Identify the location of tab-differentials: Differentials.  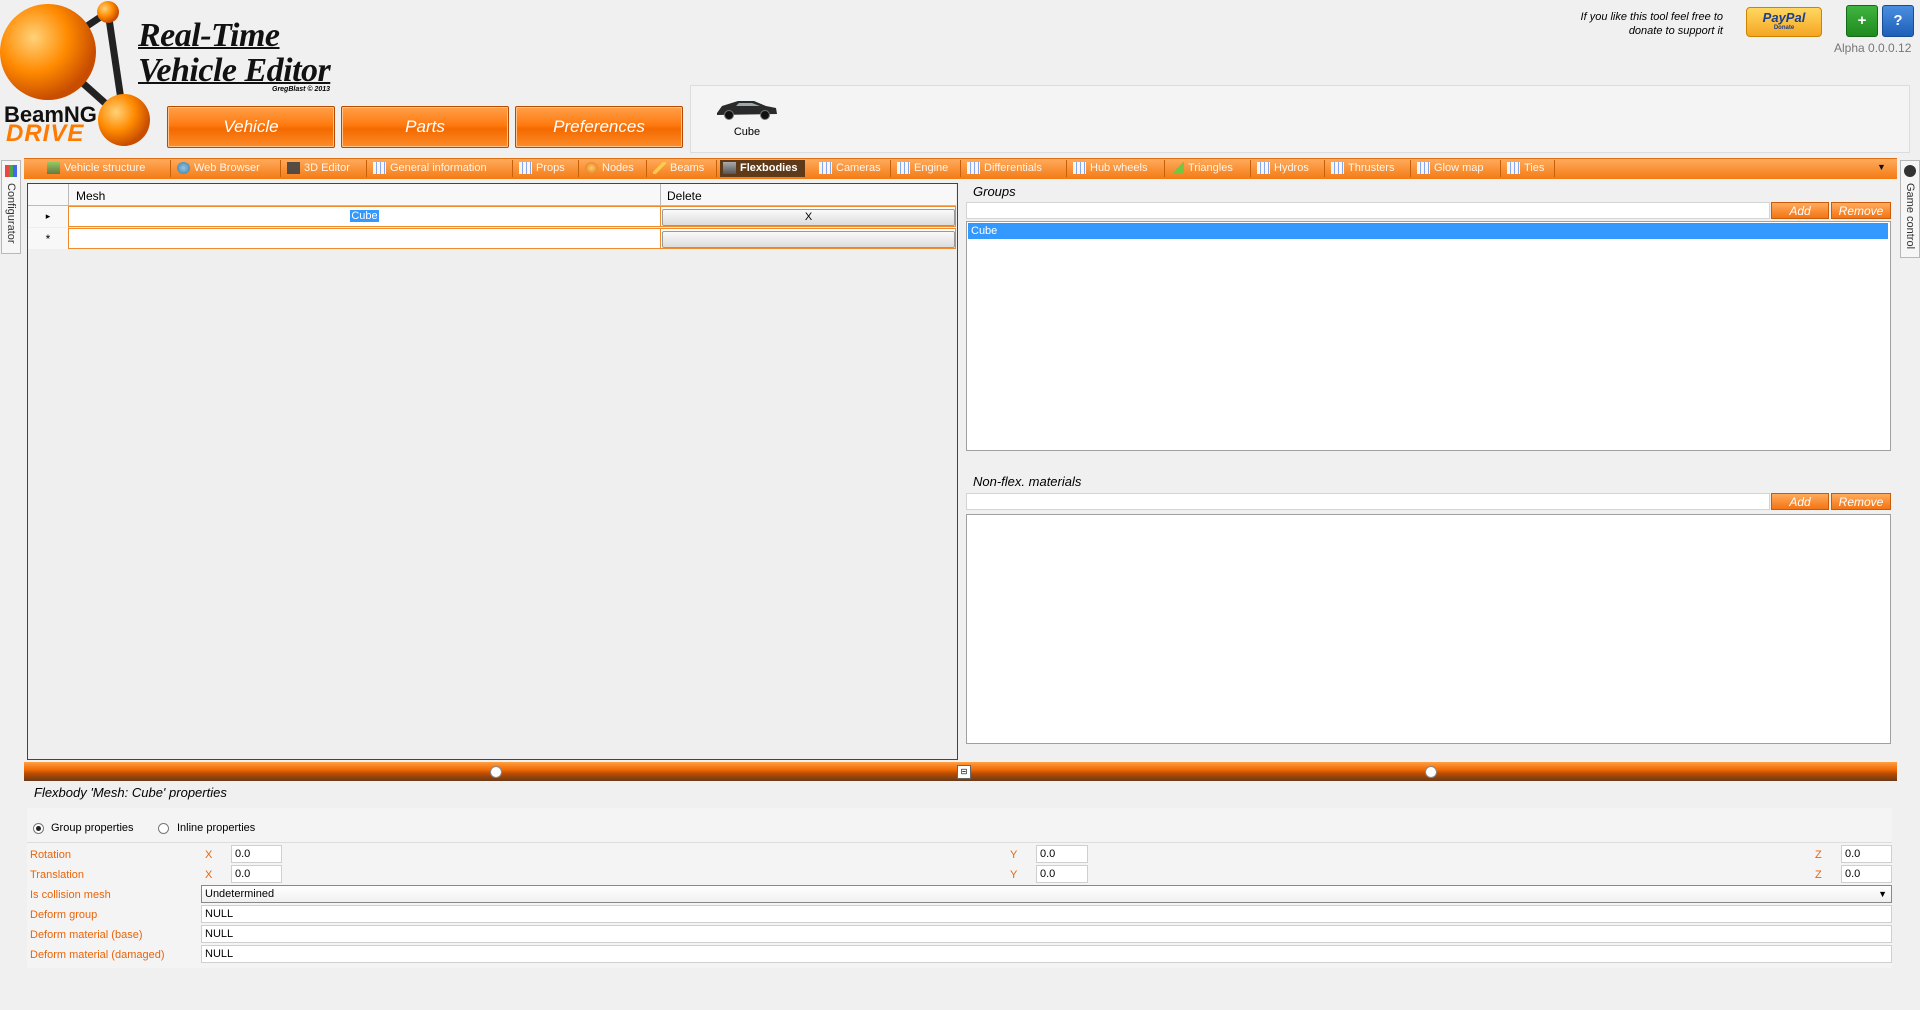
(1003, 168).